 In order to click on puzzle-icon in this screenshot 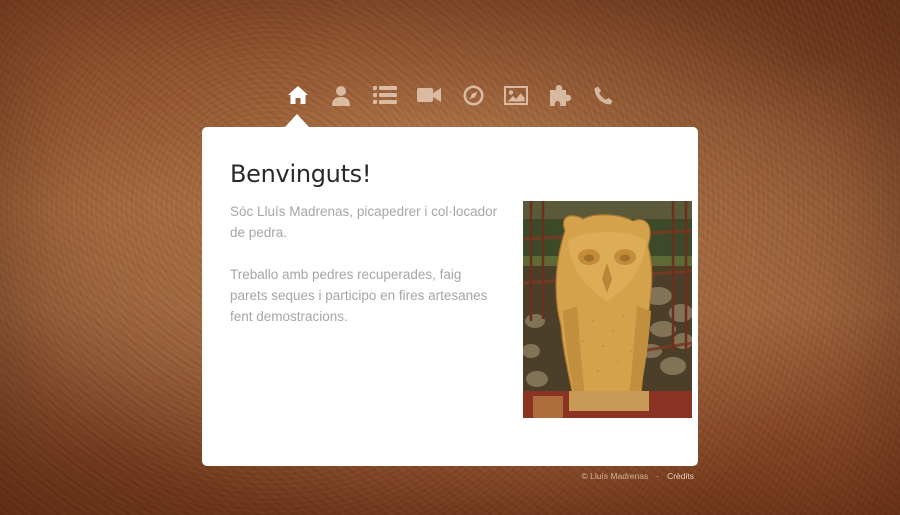, I will do `click(560, 95)`.